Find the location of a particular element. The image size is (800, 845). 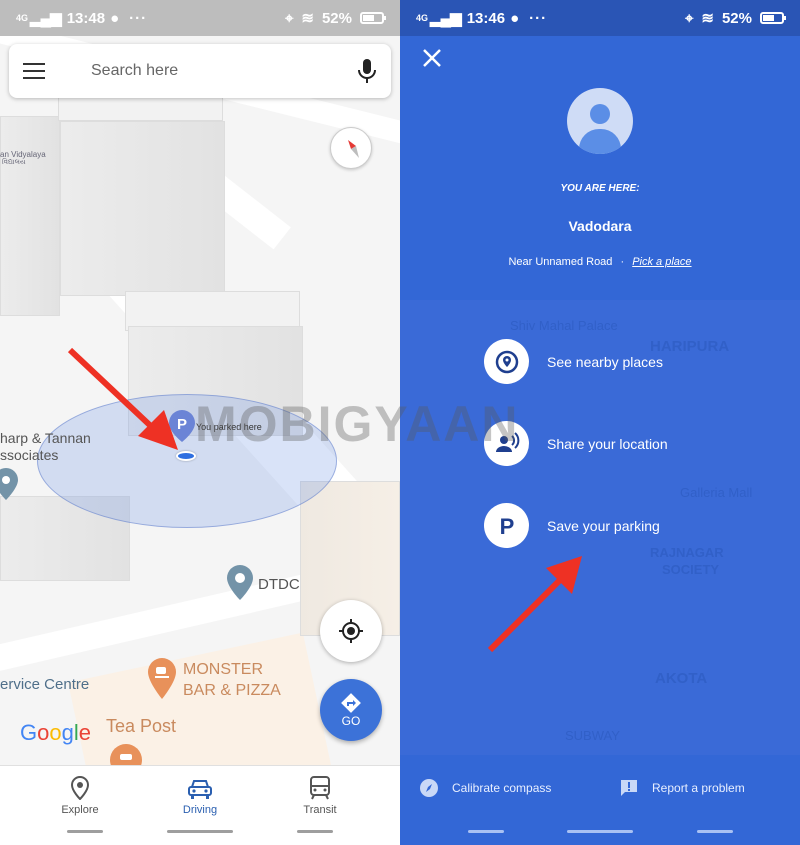

you-are-here-label: YOU ARE HERE: is located at coordinates (600, 188).